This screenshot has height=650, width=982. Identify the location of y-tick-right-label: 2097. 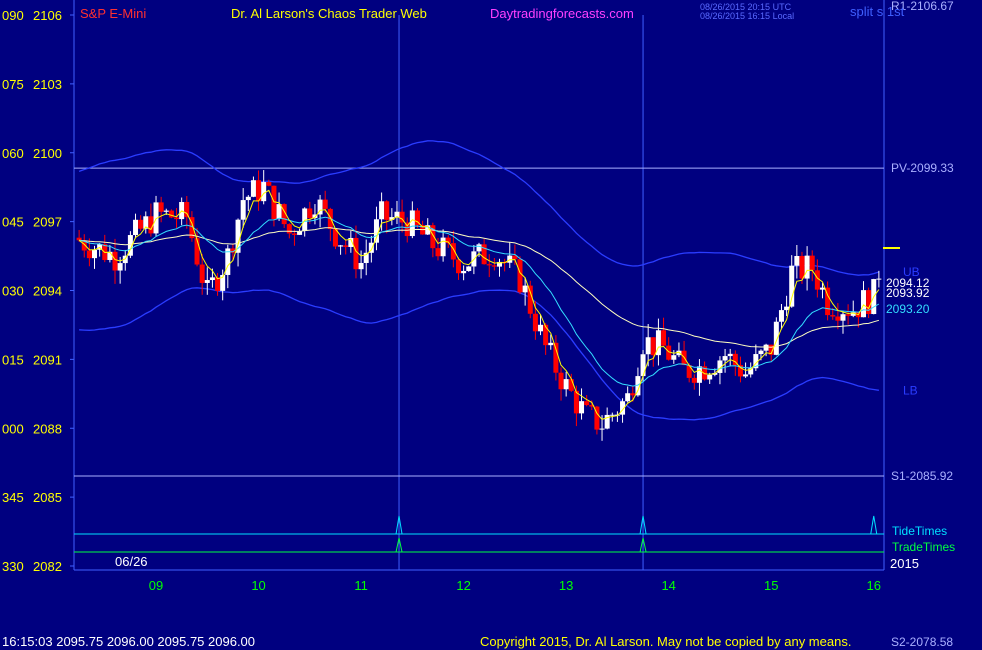
(47, 222).